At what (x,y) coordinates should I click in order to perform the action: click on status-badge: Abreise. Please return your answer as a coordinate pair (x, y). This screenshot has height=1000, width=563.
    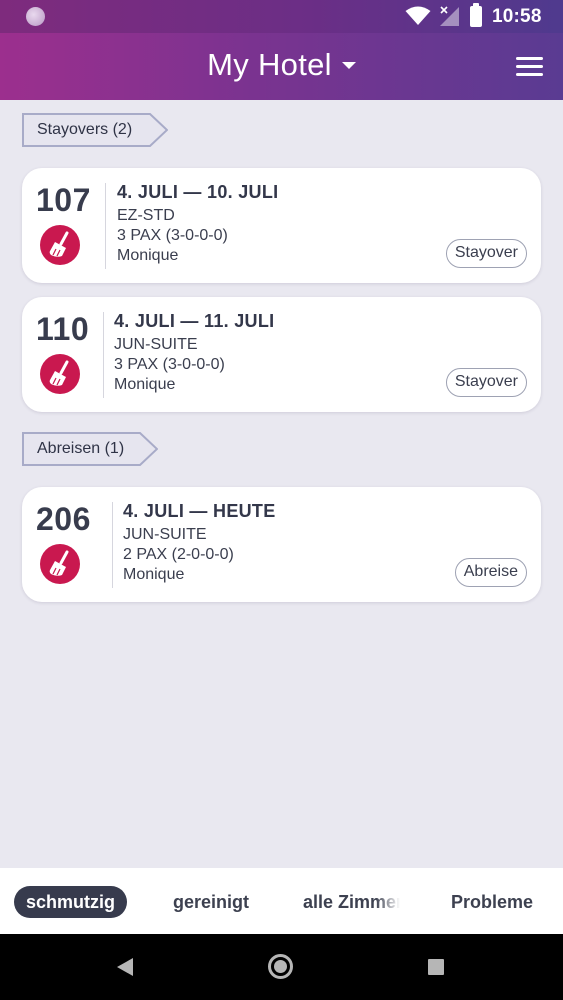
    Looking at the image, I should click on (490, 572).